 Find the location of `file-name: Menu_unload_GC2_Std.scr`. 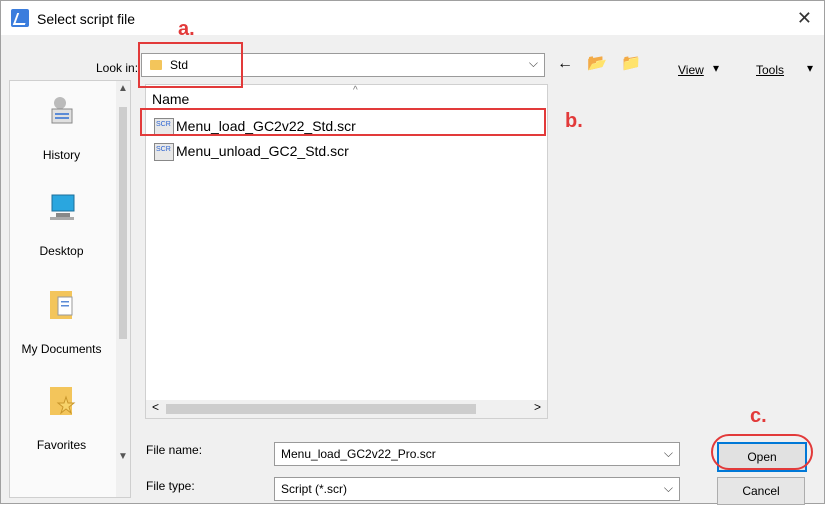

file-name: Menu_unload_GC2_Std.scr is located at coordinates (262, 151).